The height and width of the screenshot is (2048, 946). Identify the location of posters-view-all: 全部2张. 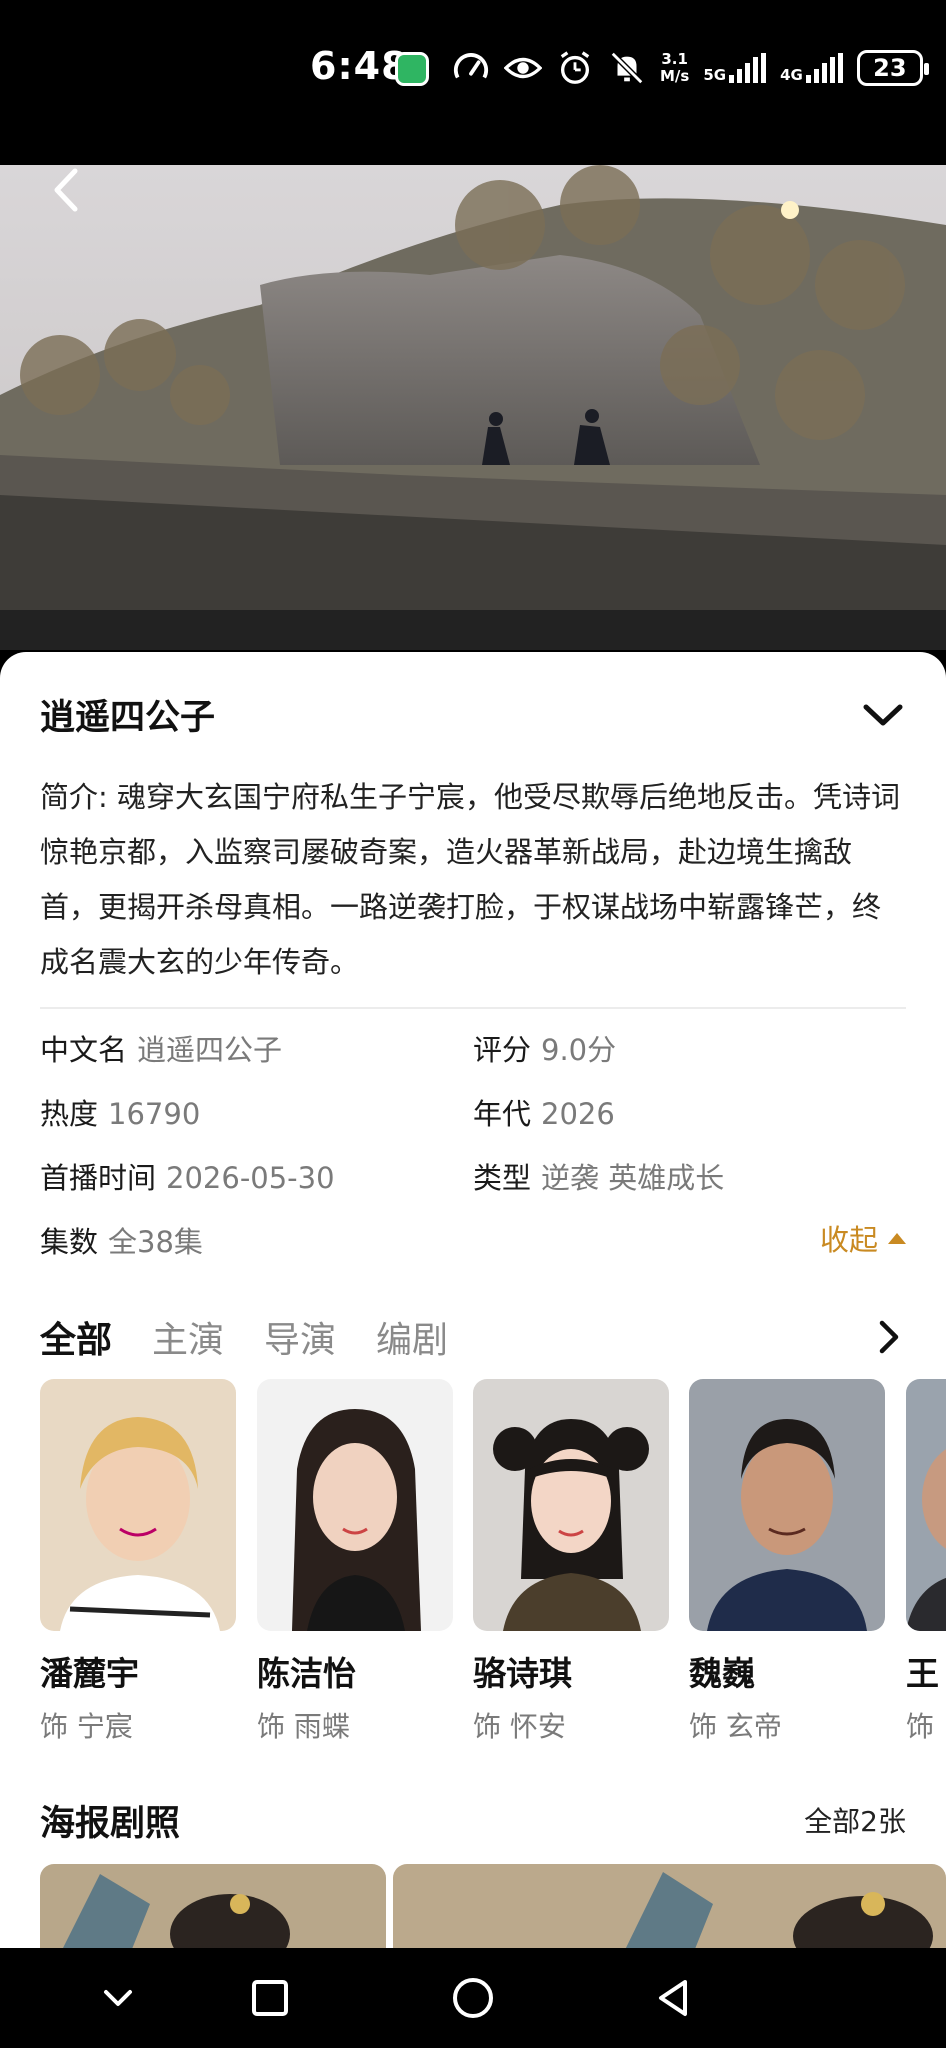
(855, 1820).